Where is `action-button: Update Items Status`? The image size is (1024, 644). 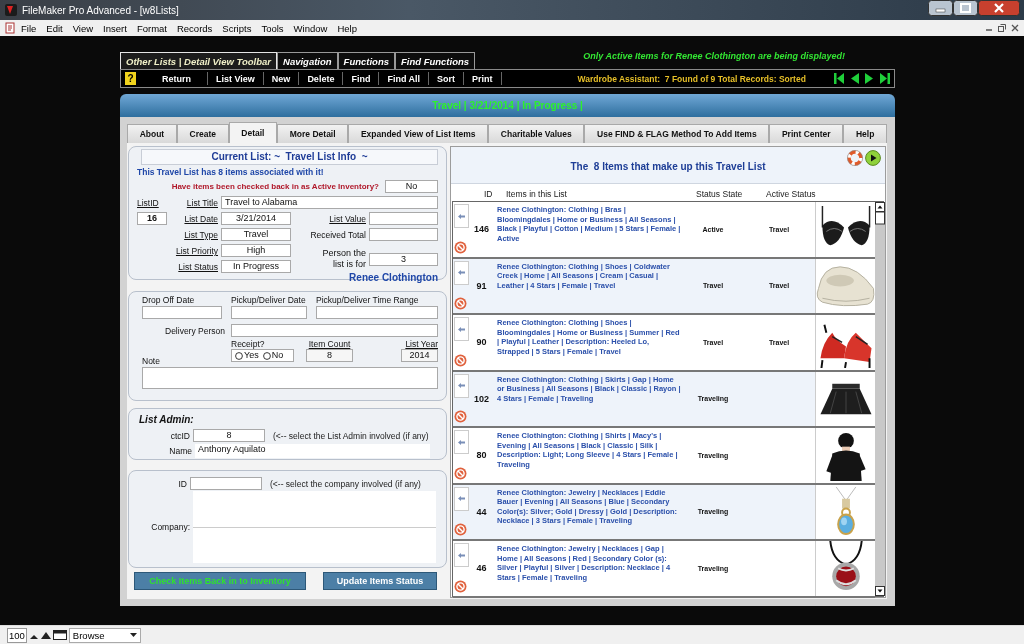
action-button: Update Items Status is located at coordinates (380, 581).